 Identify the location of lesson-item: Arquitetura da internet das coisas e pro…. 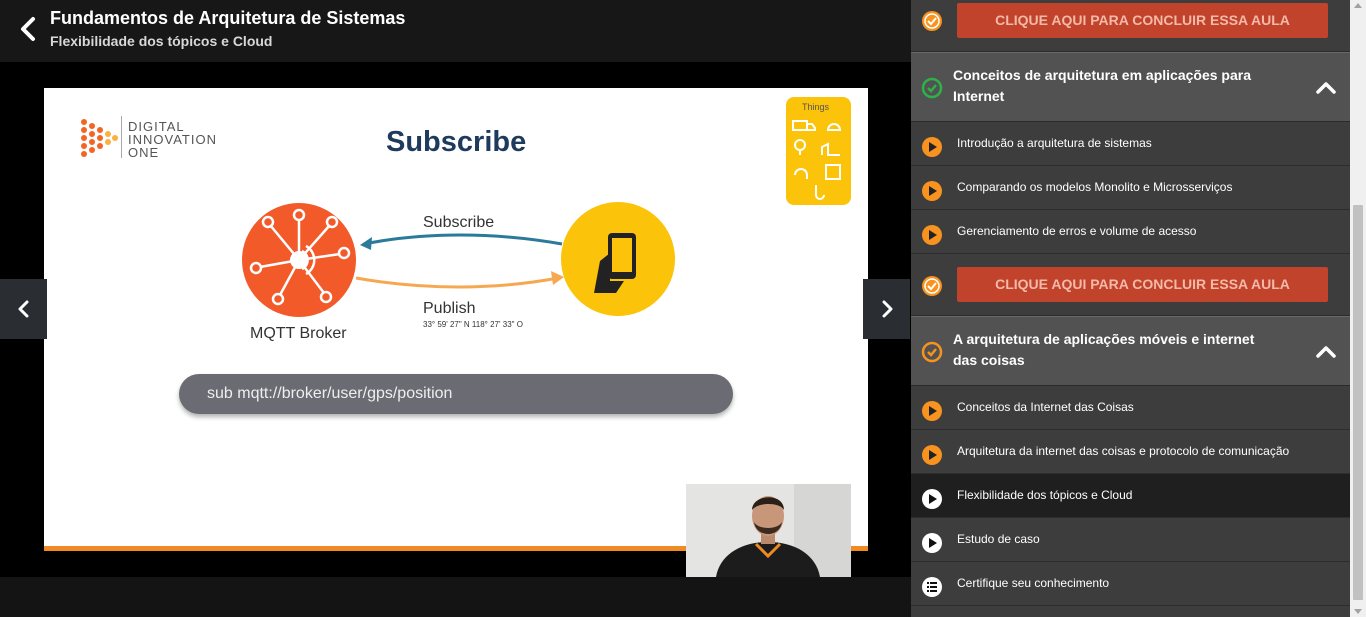
(1130, 452).